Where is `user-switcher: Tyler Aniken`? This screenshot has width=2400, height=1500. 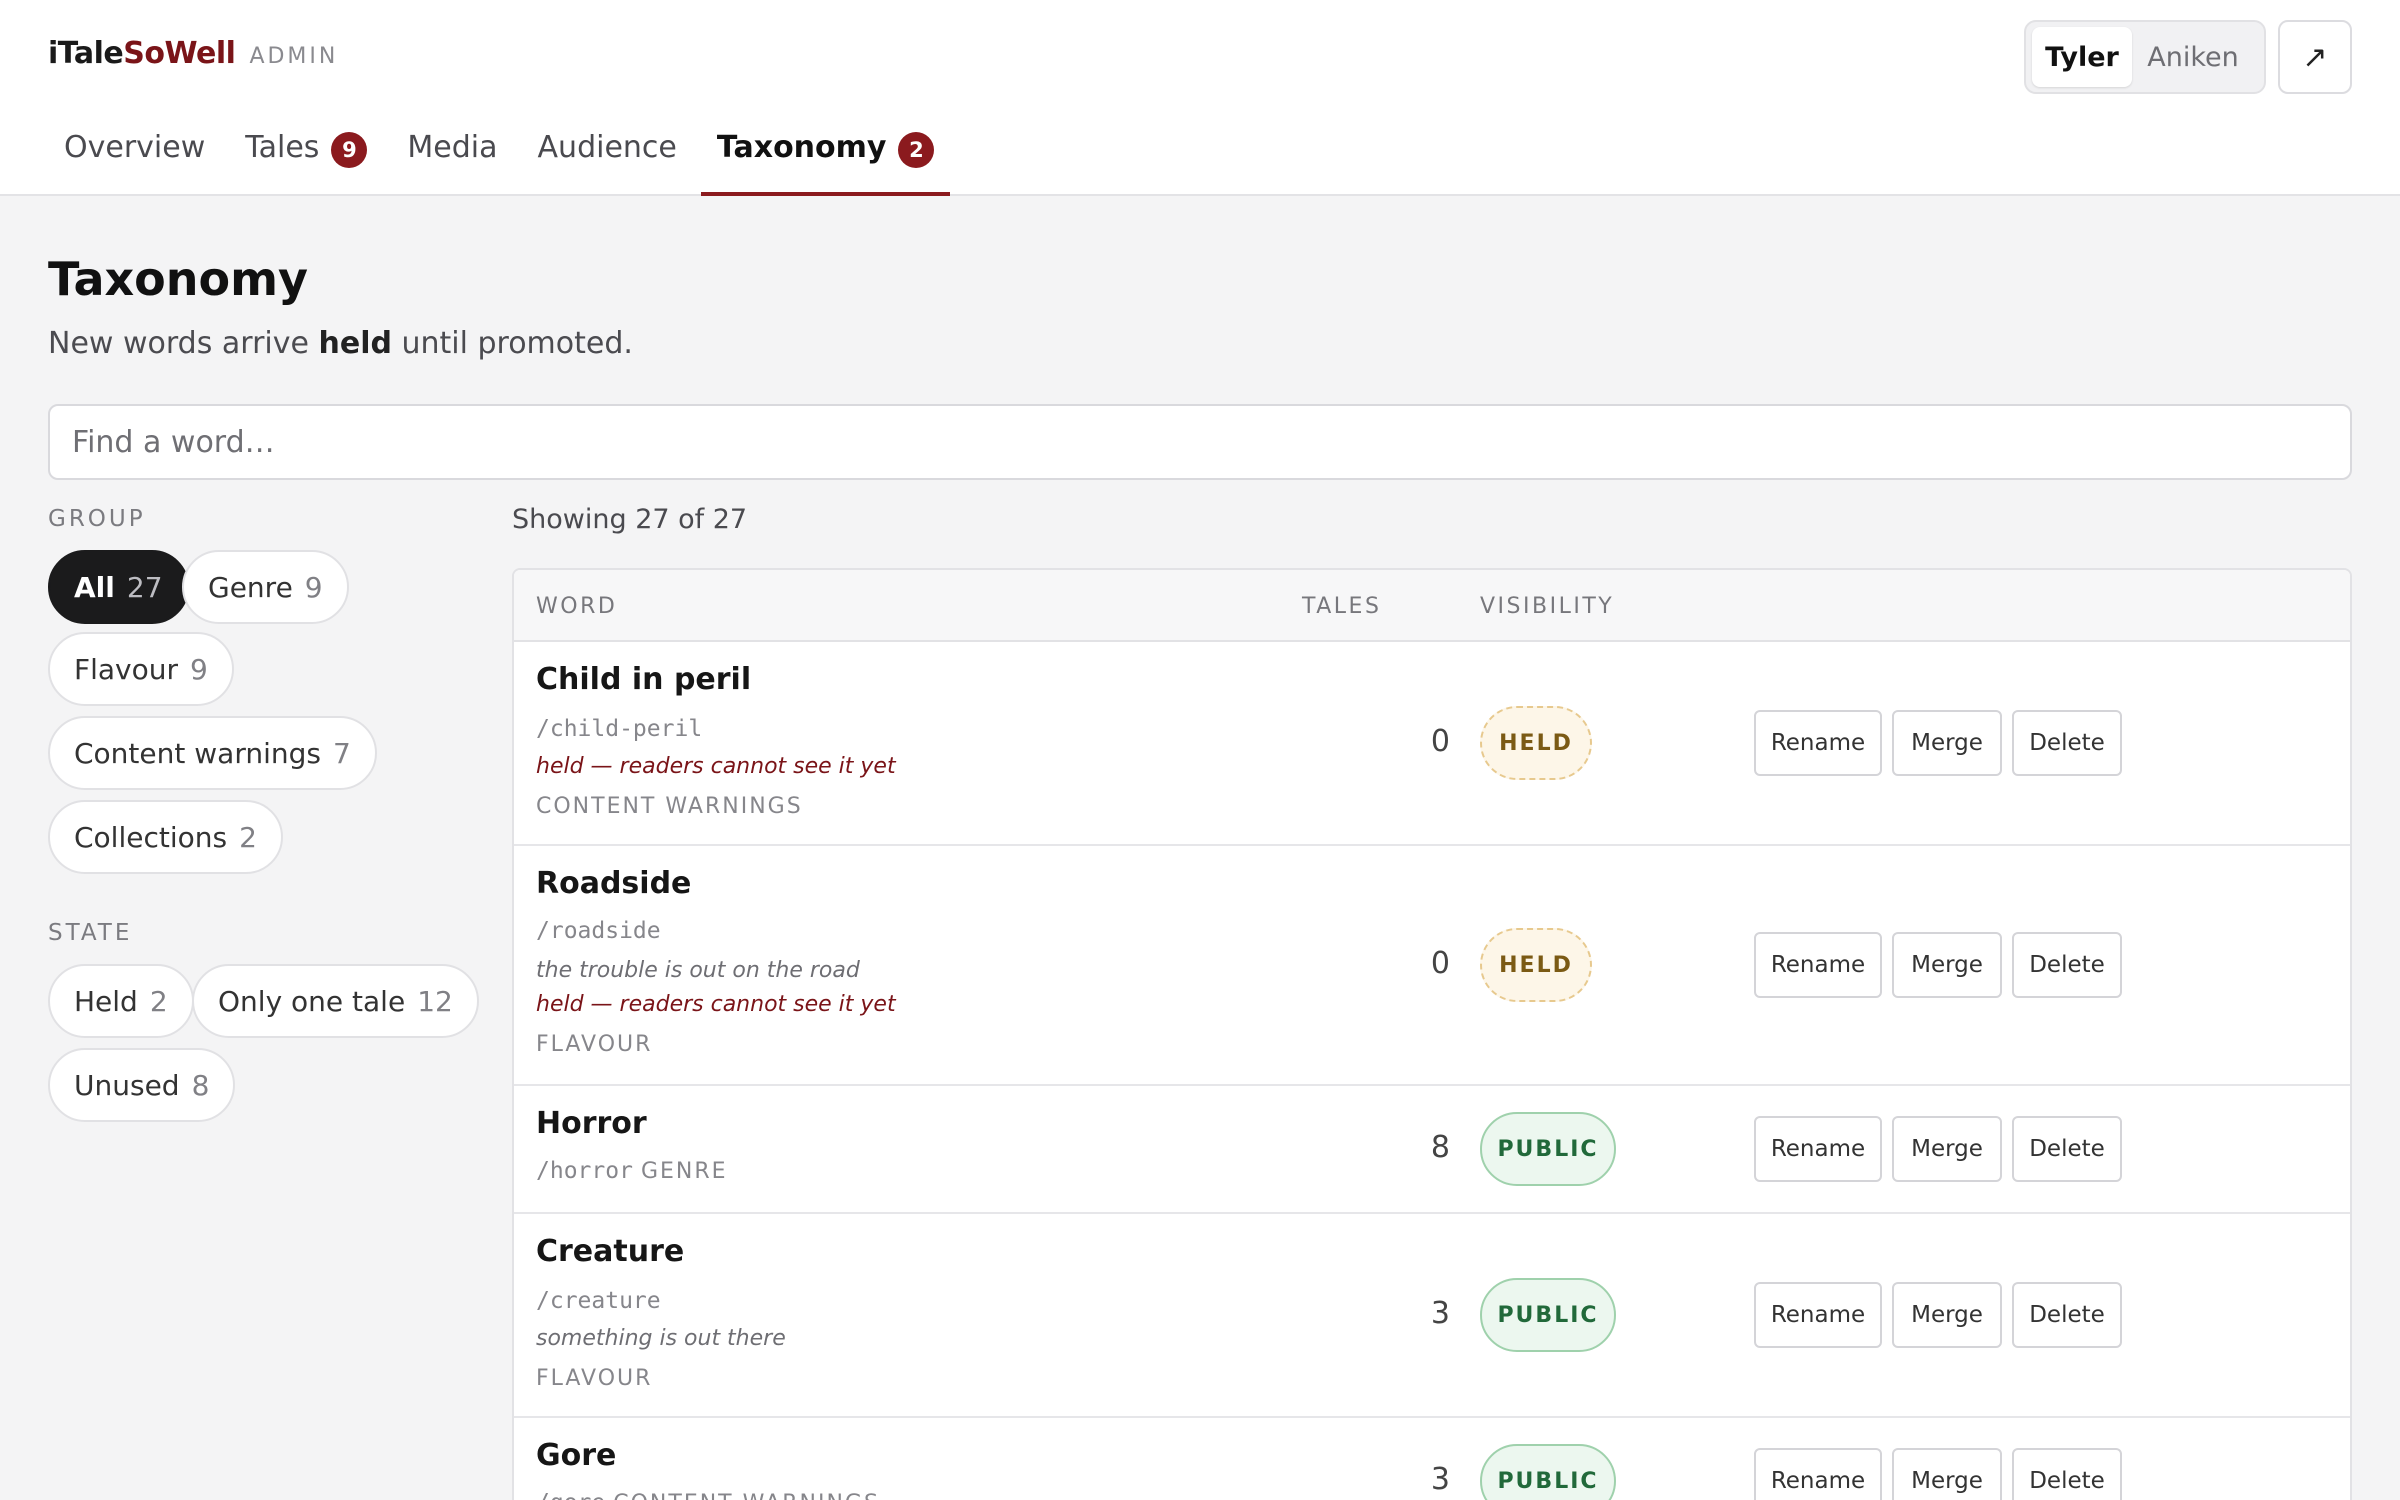 user-switcher: Tyler Aniken is located at coordinates (2145, 57).